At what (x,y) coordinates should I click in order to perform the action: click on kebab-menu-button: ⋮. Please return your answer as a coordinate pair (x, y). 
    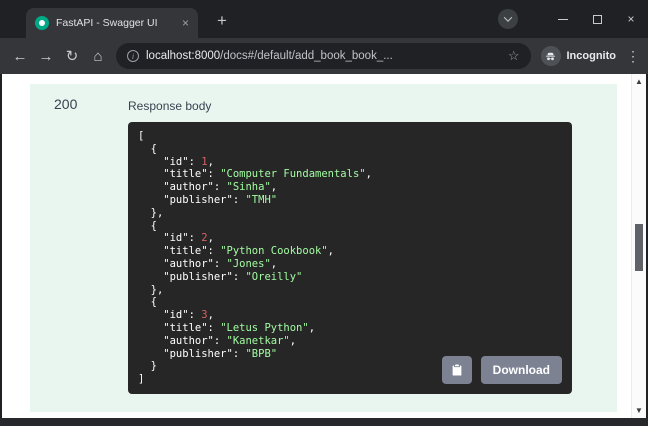
    Looking at the image, I should click on (633, 56).